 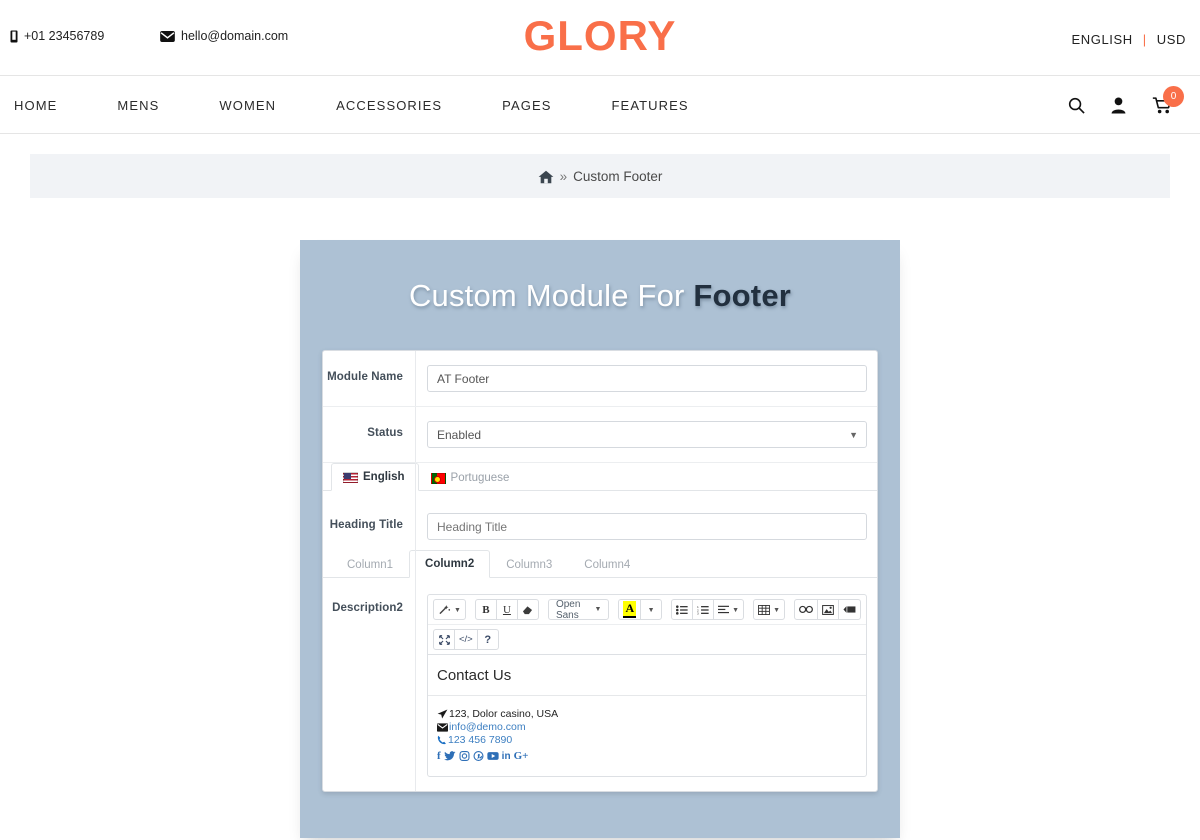 What do you see at coordinates (464, 756) in the screenshot?
I see `instagram-icon` at bounding box center [464, 756].